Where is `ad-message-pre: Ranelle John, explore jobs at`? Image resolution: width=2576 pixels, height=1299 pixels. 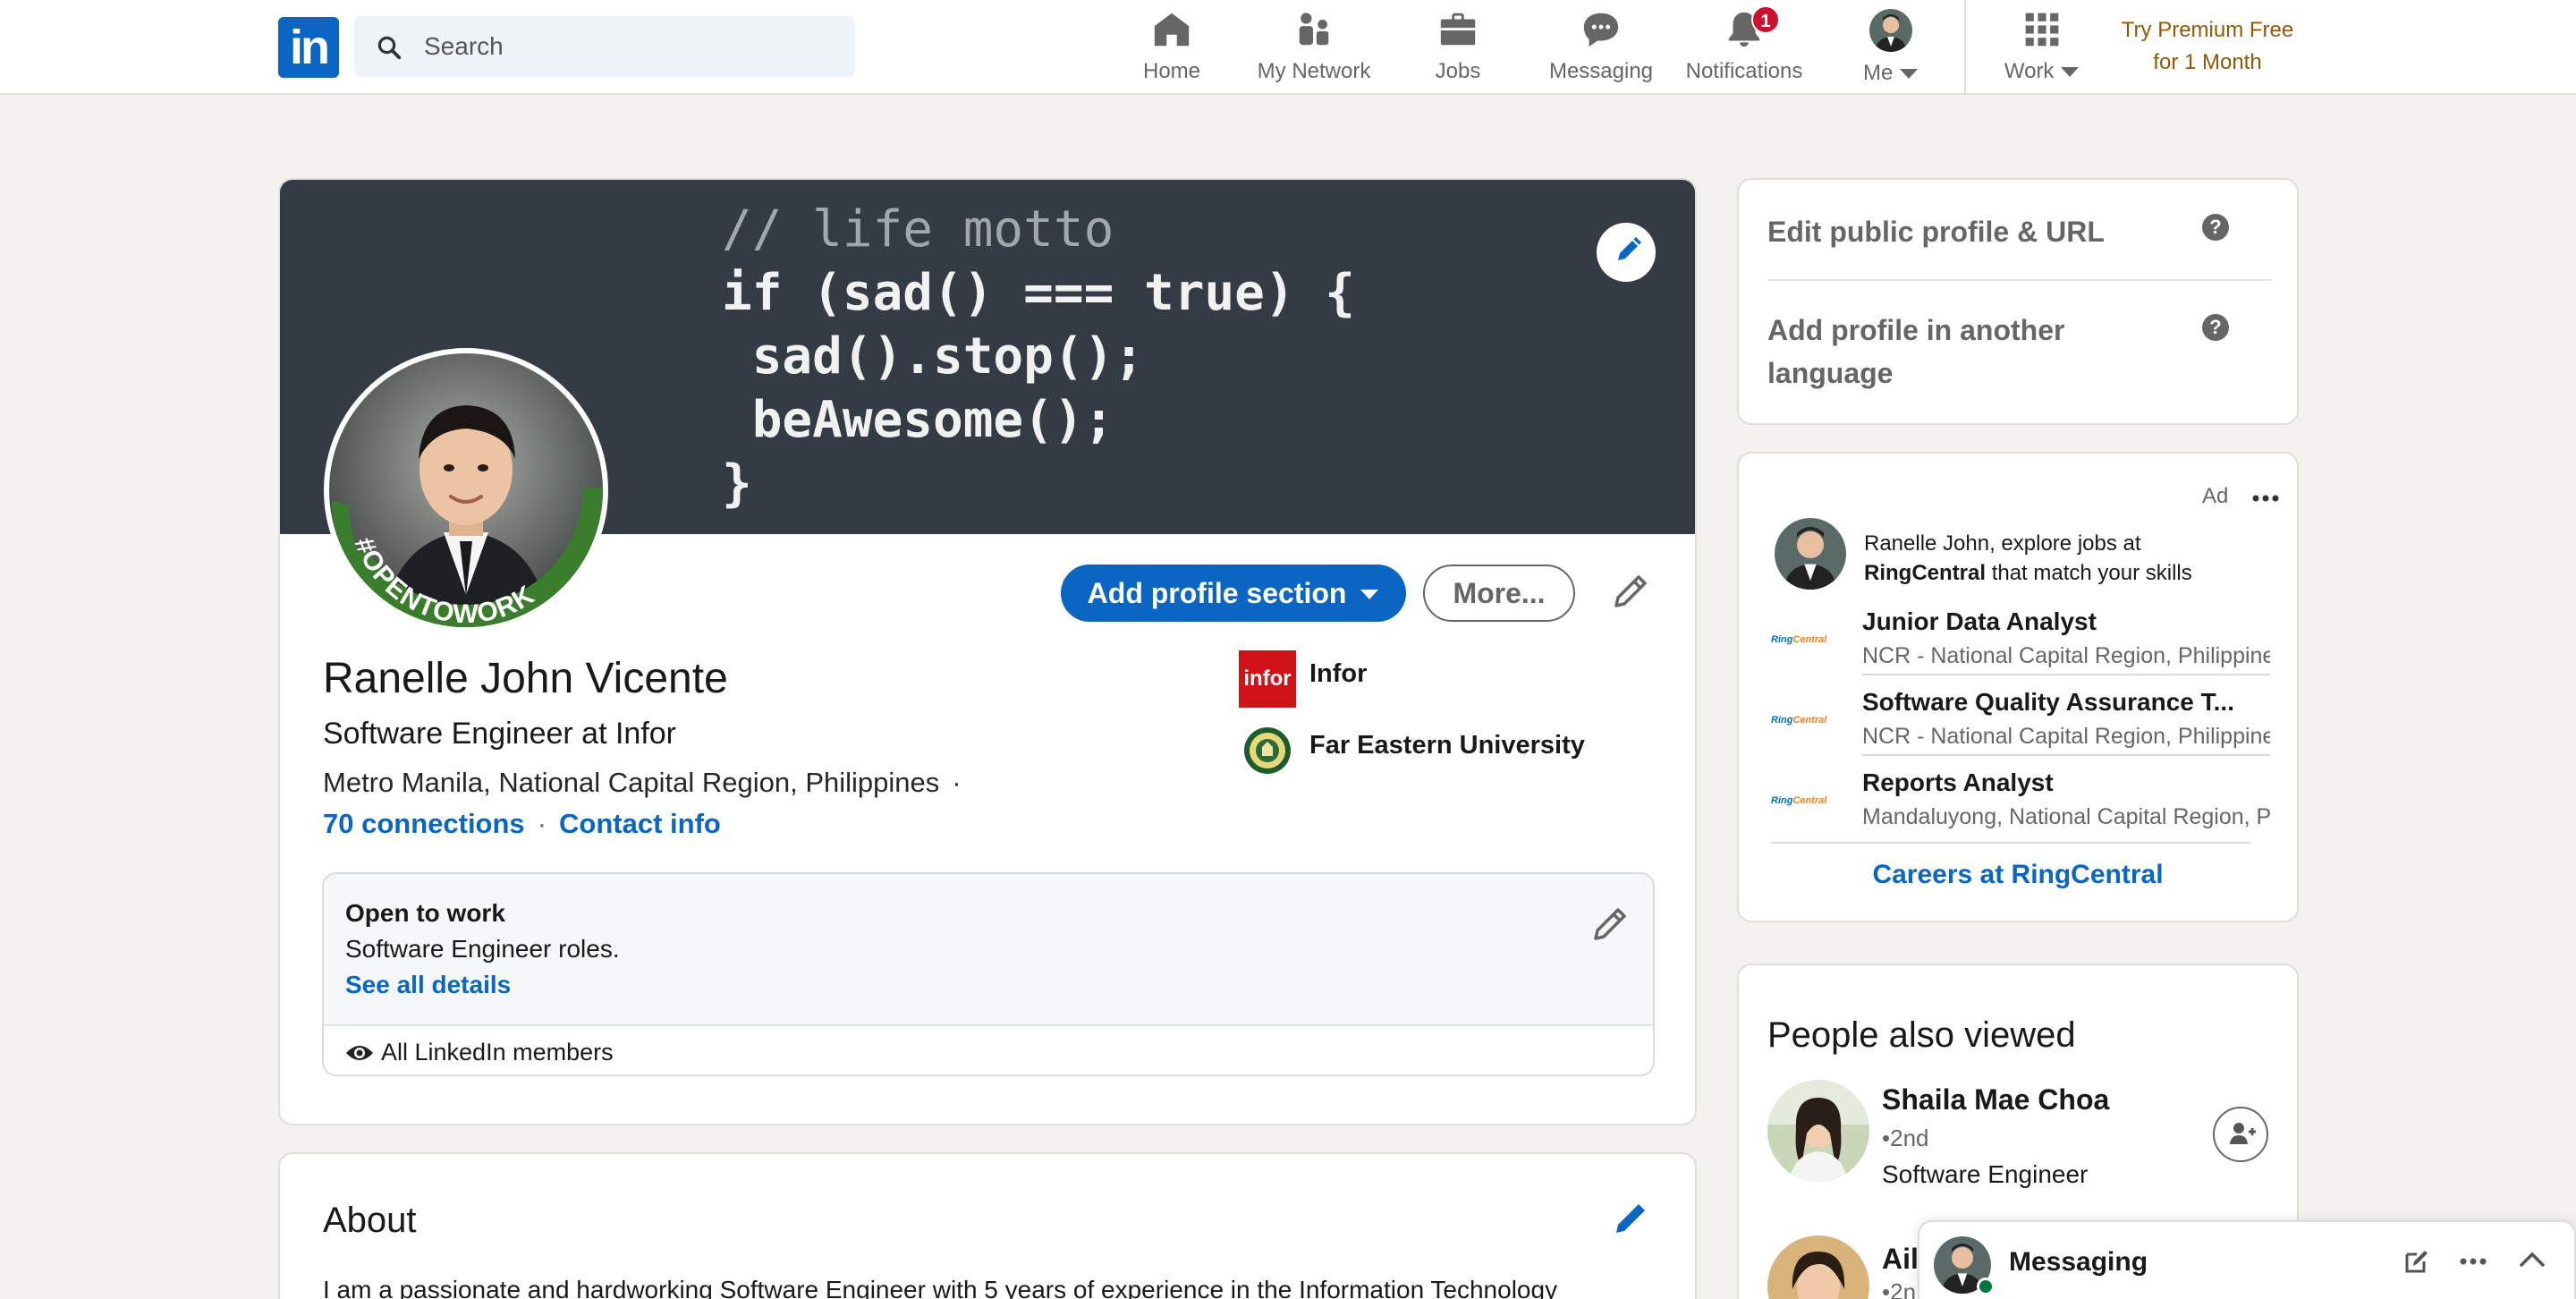 ad-message-pre: Ranelle John, explore jobs at is located at coordinates (2002, 543).